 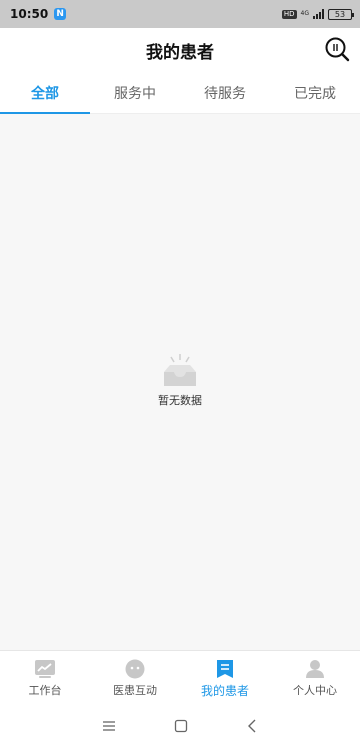 What do you see at coordinates (225, 669) in the screenshot?
I see `bookmark-list-icon` at bounding box center [225, 669].